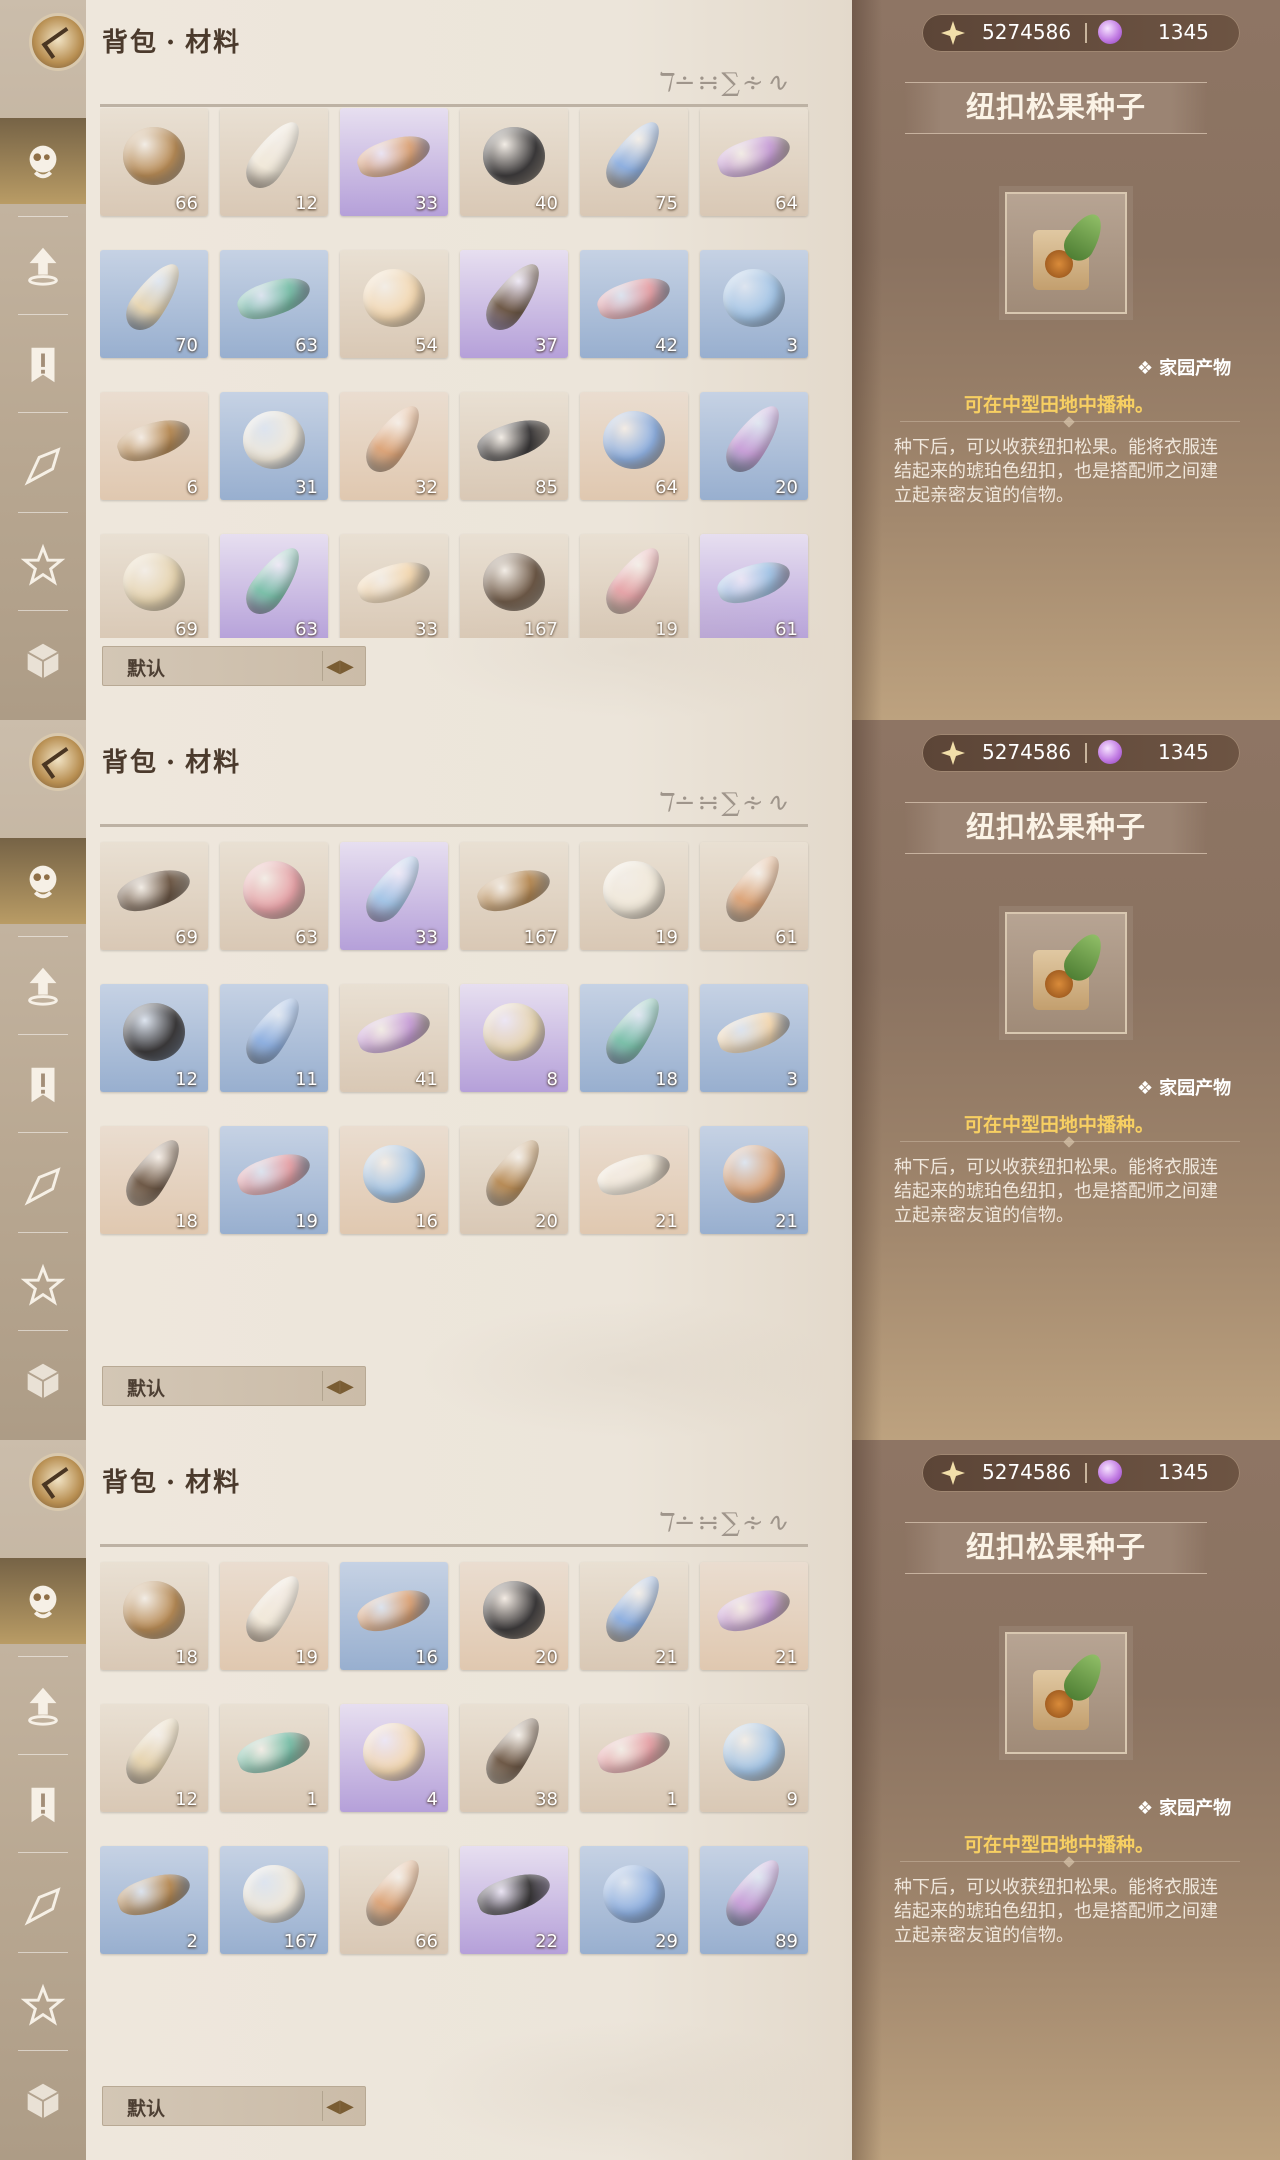 Image resolution: width=1280 pixels, height=2160 pixels. I want to click on item-slot: 42, so click(634, 304).